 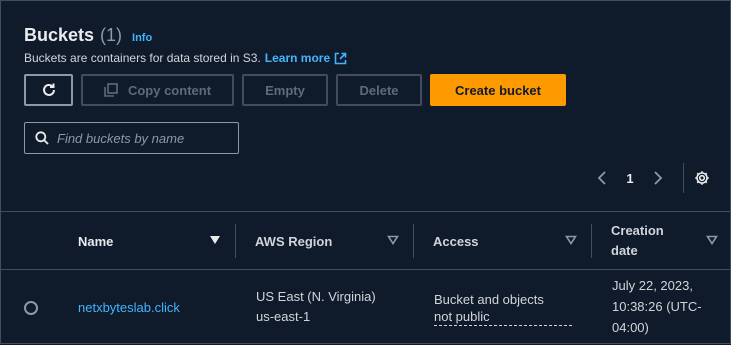 I want to click on column-header-created: Creation date, so click(x=661, y=241).